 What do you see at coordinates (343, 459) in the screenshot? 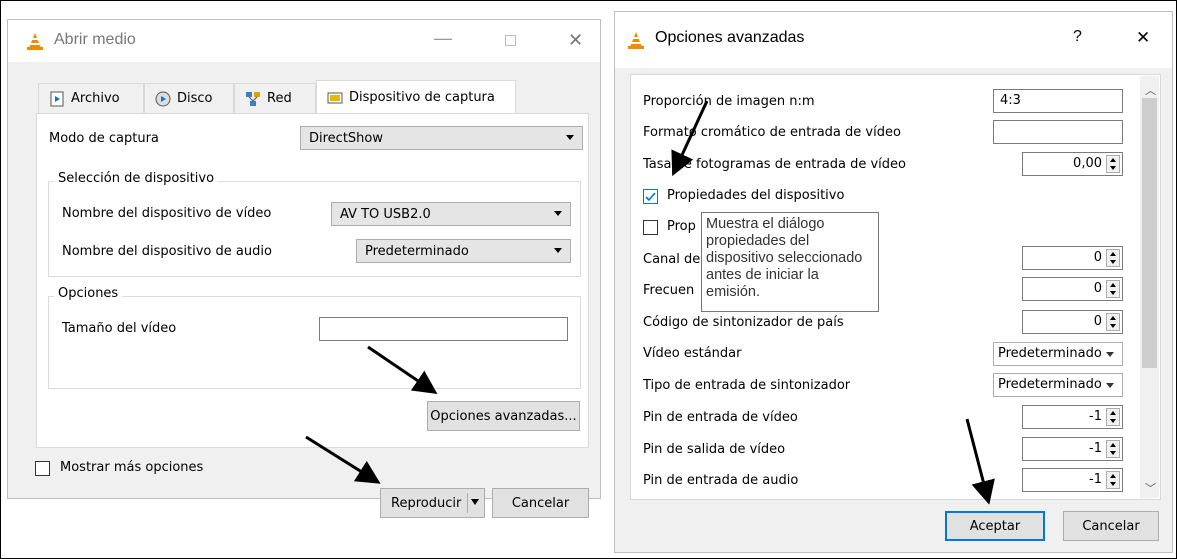
I see `arrow-to-play-button` at bounding box center [343, 459].